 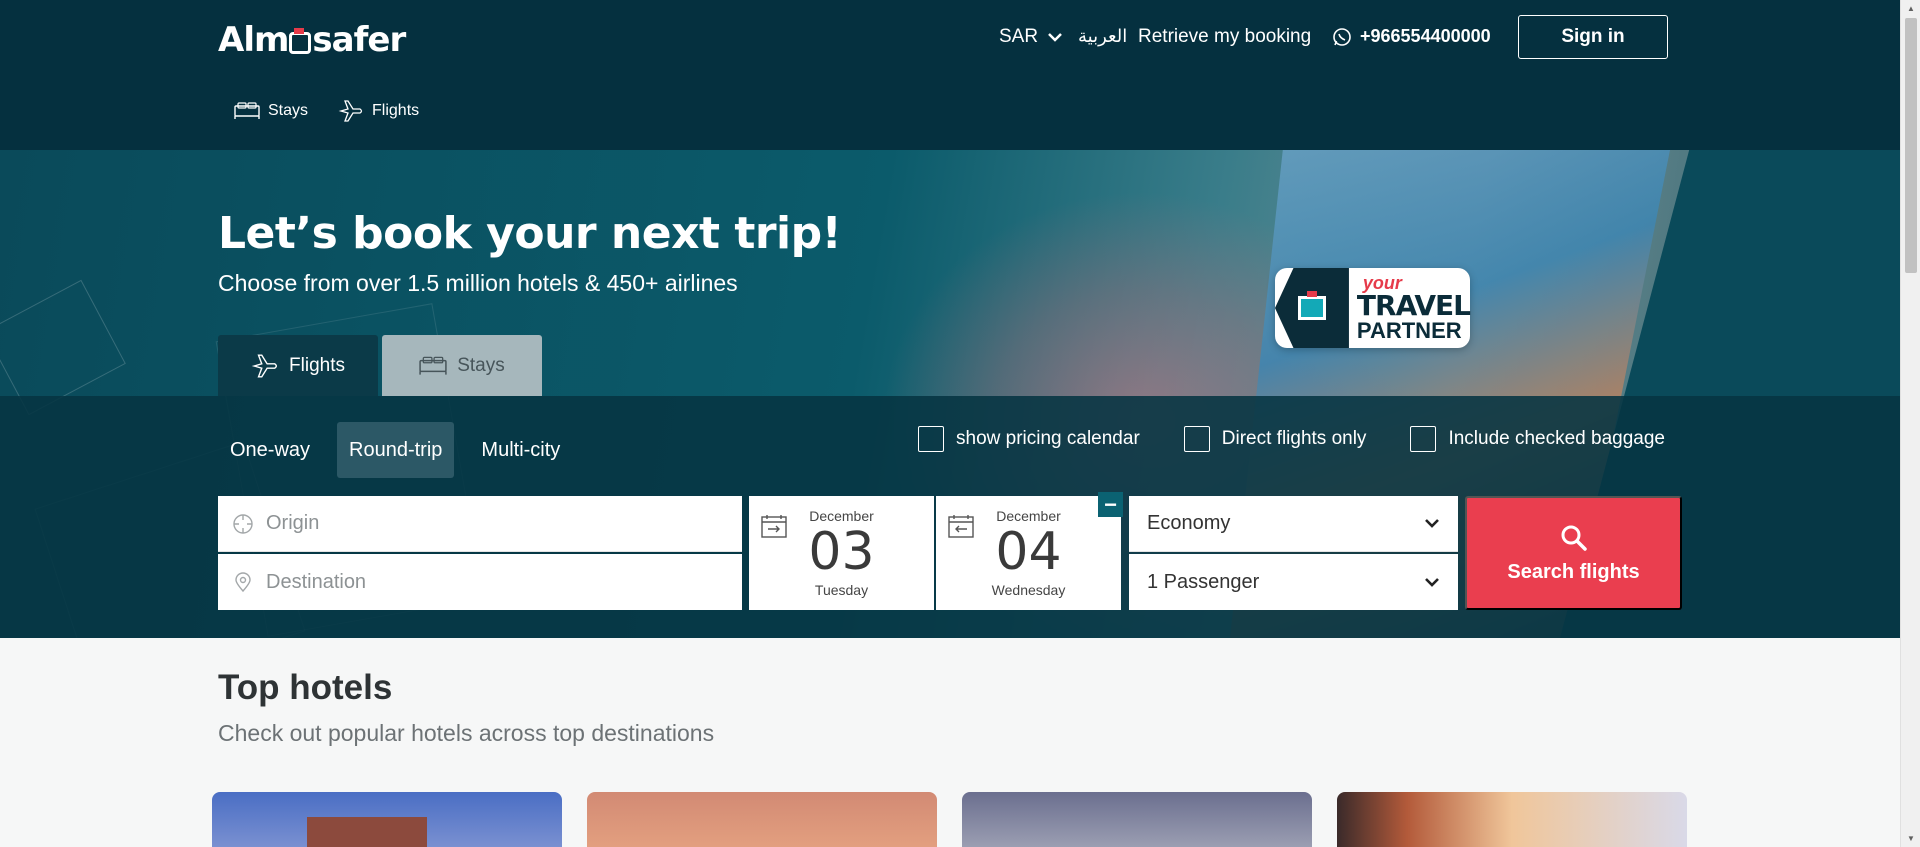 I want to click on option-label: Direct flights only, so click(x=1294, y=438).